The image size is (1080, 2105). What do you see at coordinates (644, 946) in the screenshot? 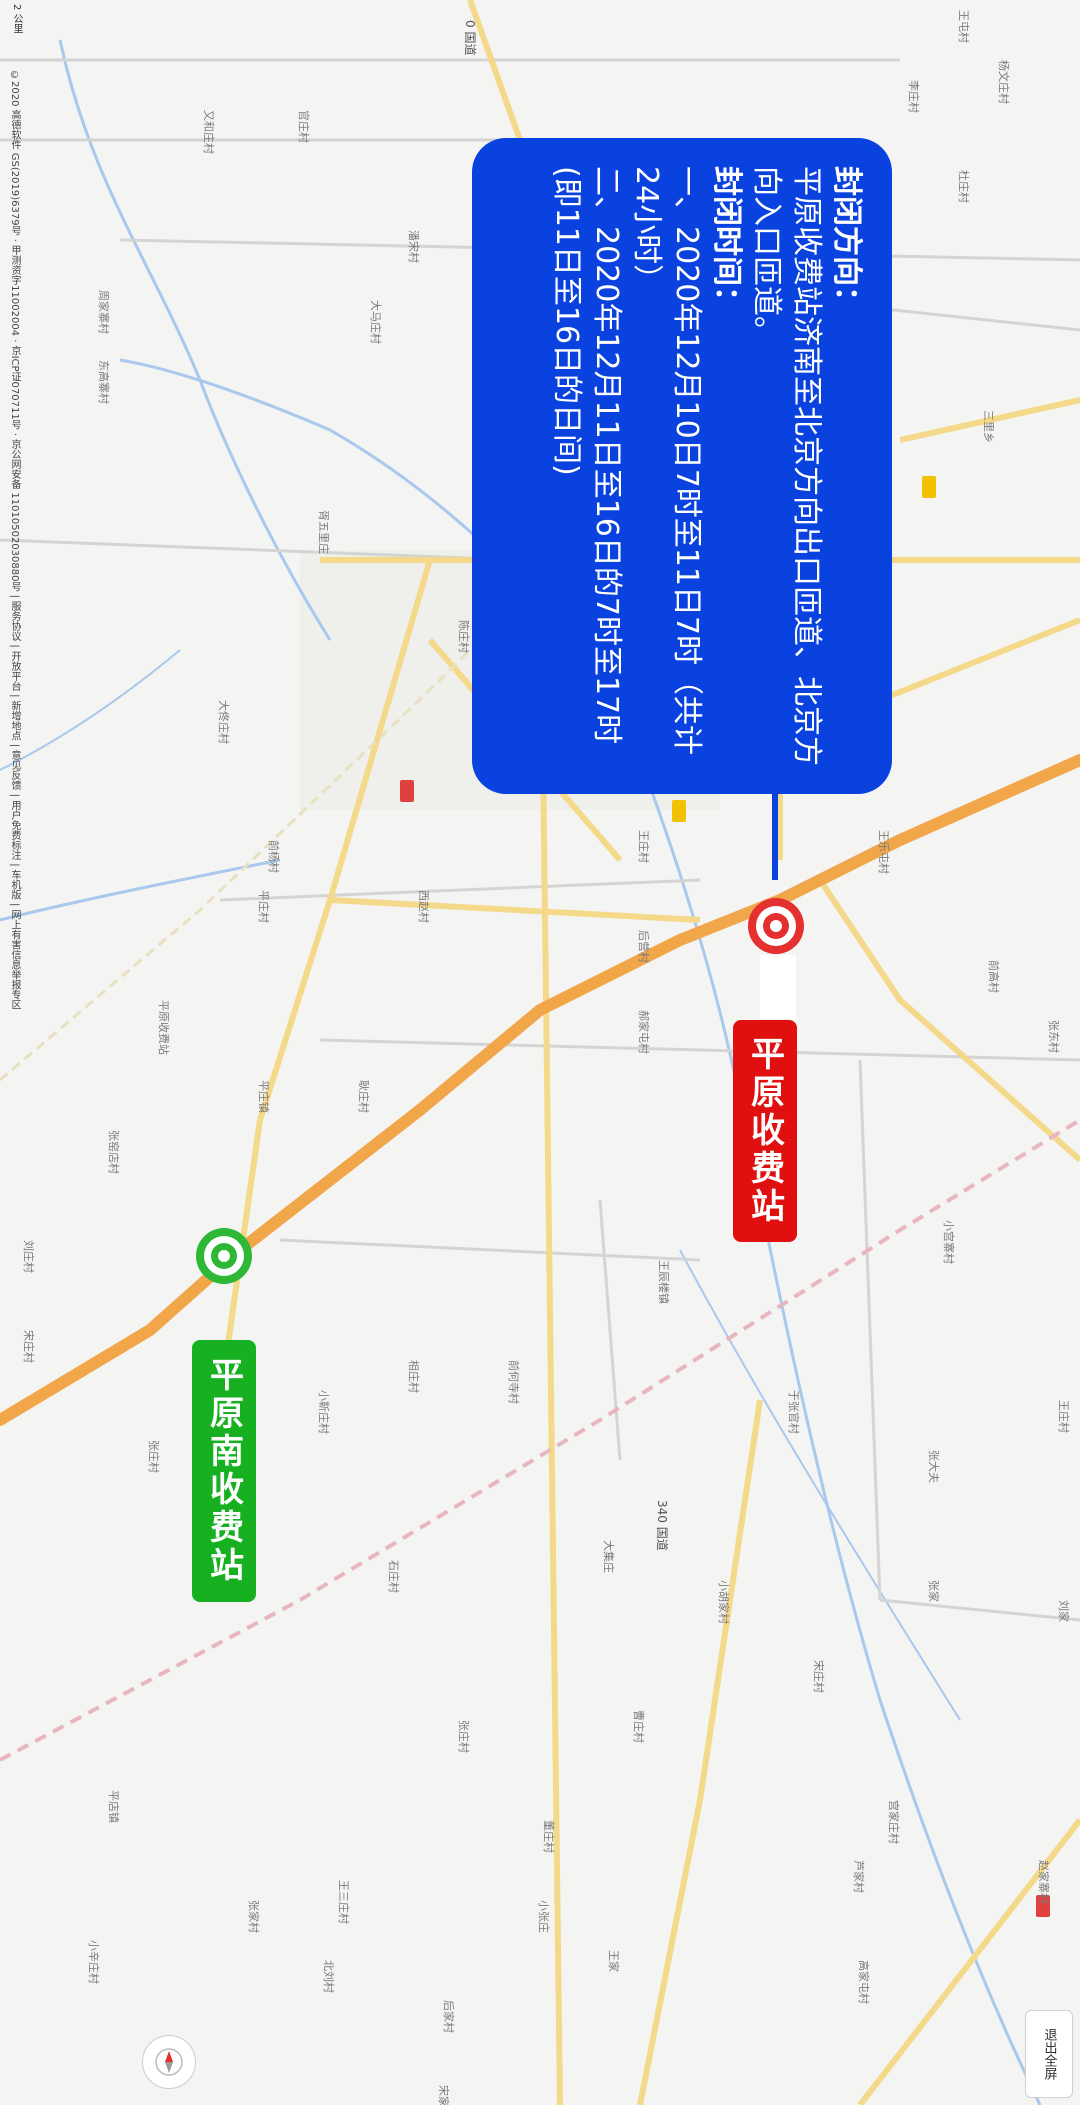
I see `place-label: 后营村` at bounding box center [644, 946].